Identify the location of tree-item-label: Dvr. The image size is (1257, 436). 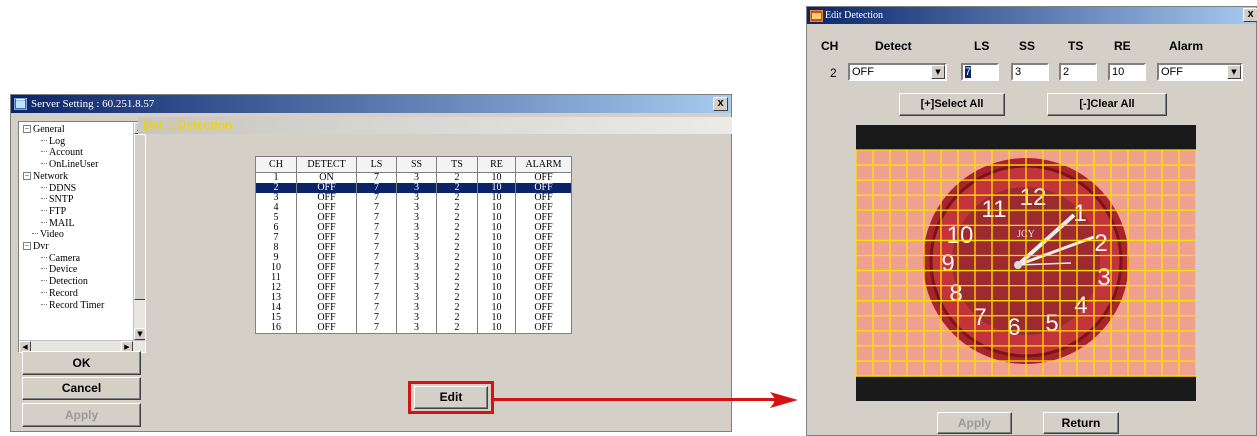
(41, 246).